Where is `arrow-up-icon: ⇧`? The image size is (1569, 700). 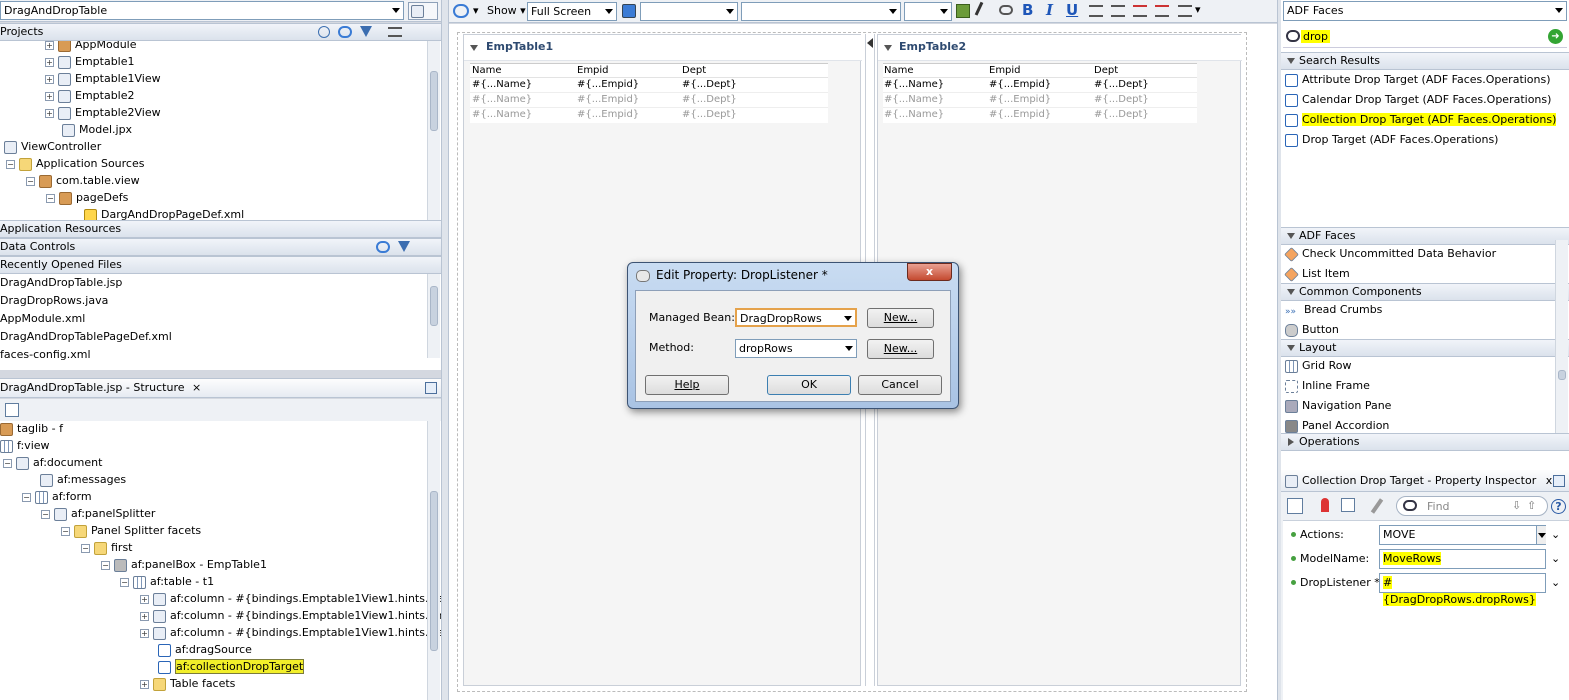 arrow-up-icon: ⇧ is located at coordinates (1531, 505).